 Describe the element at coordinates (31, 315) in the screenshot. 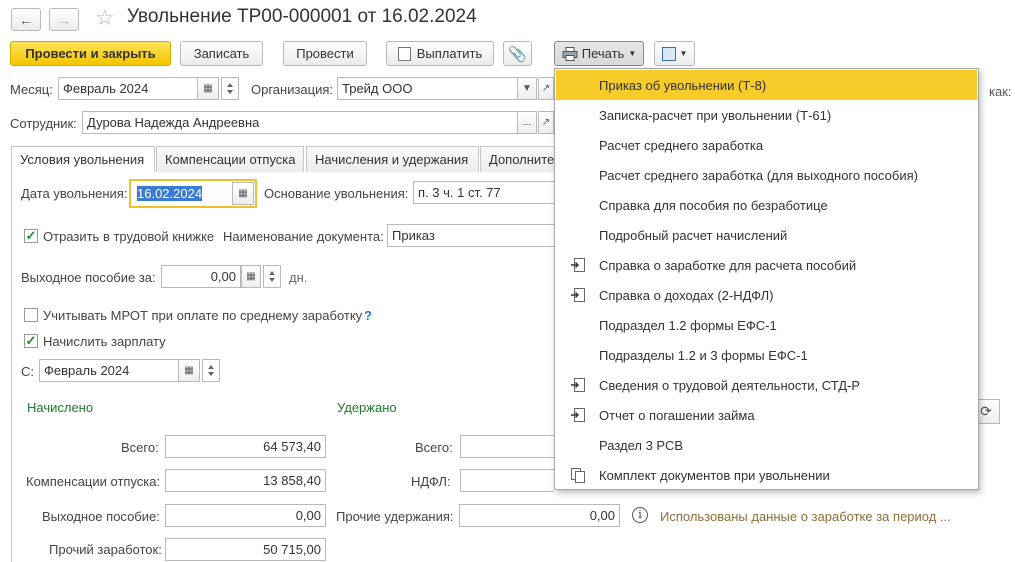

I see `mrot-checkbox` at that location.